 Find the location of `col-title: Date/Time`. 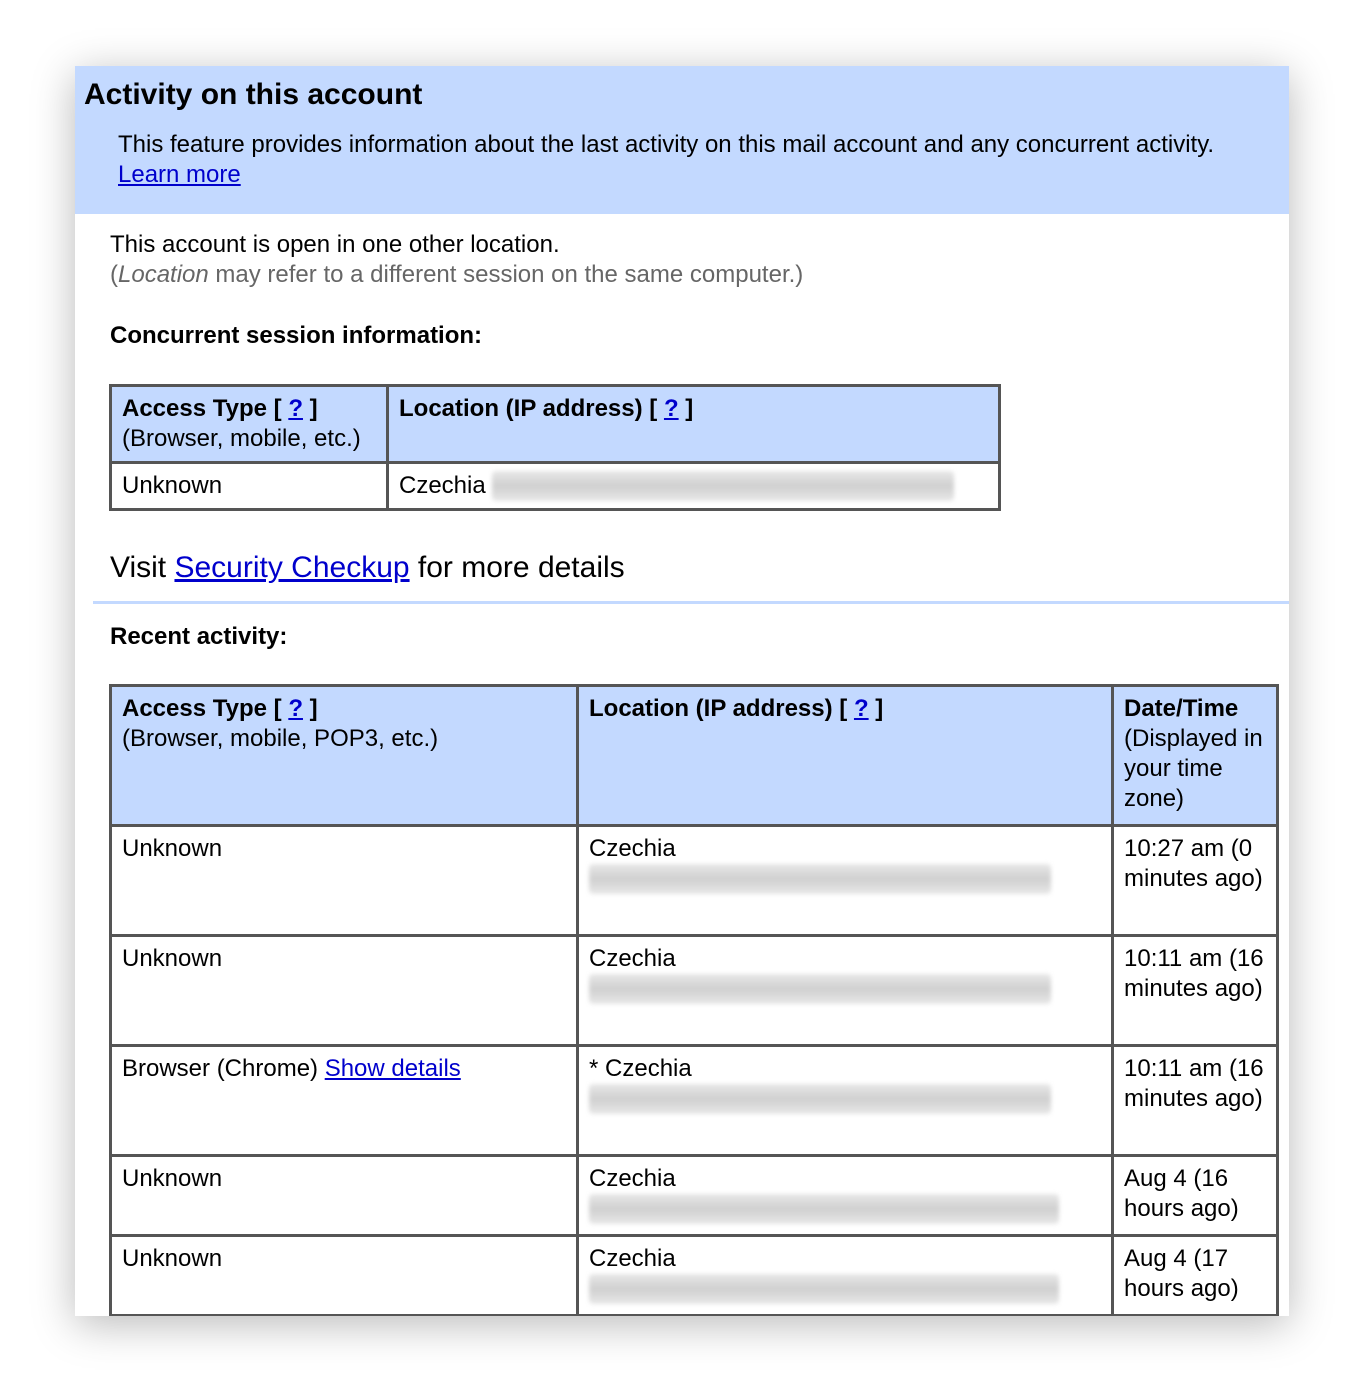

col-title: Date/Time is located at coordinates (1181, 708).